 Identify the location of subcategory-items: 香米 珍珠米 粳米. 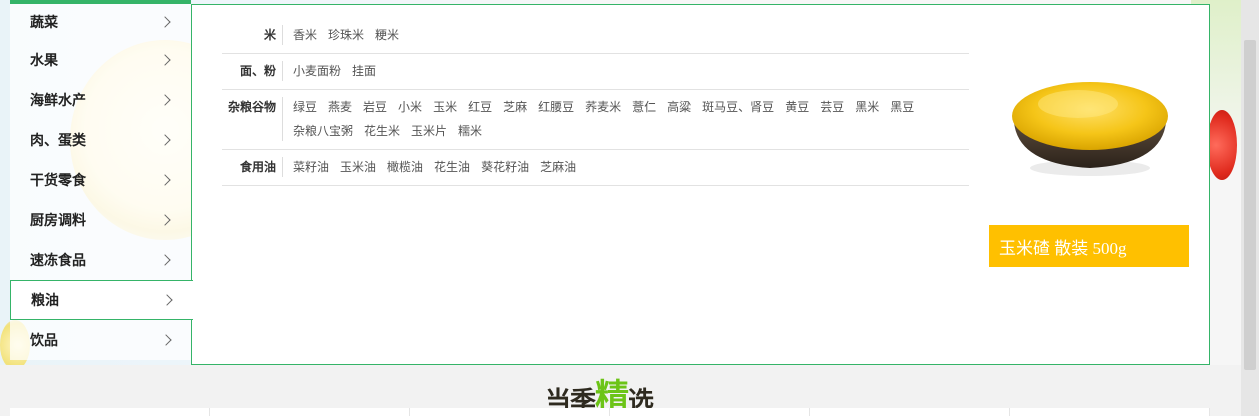
(625, 35).